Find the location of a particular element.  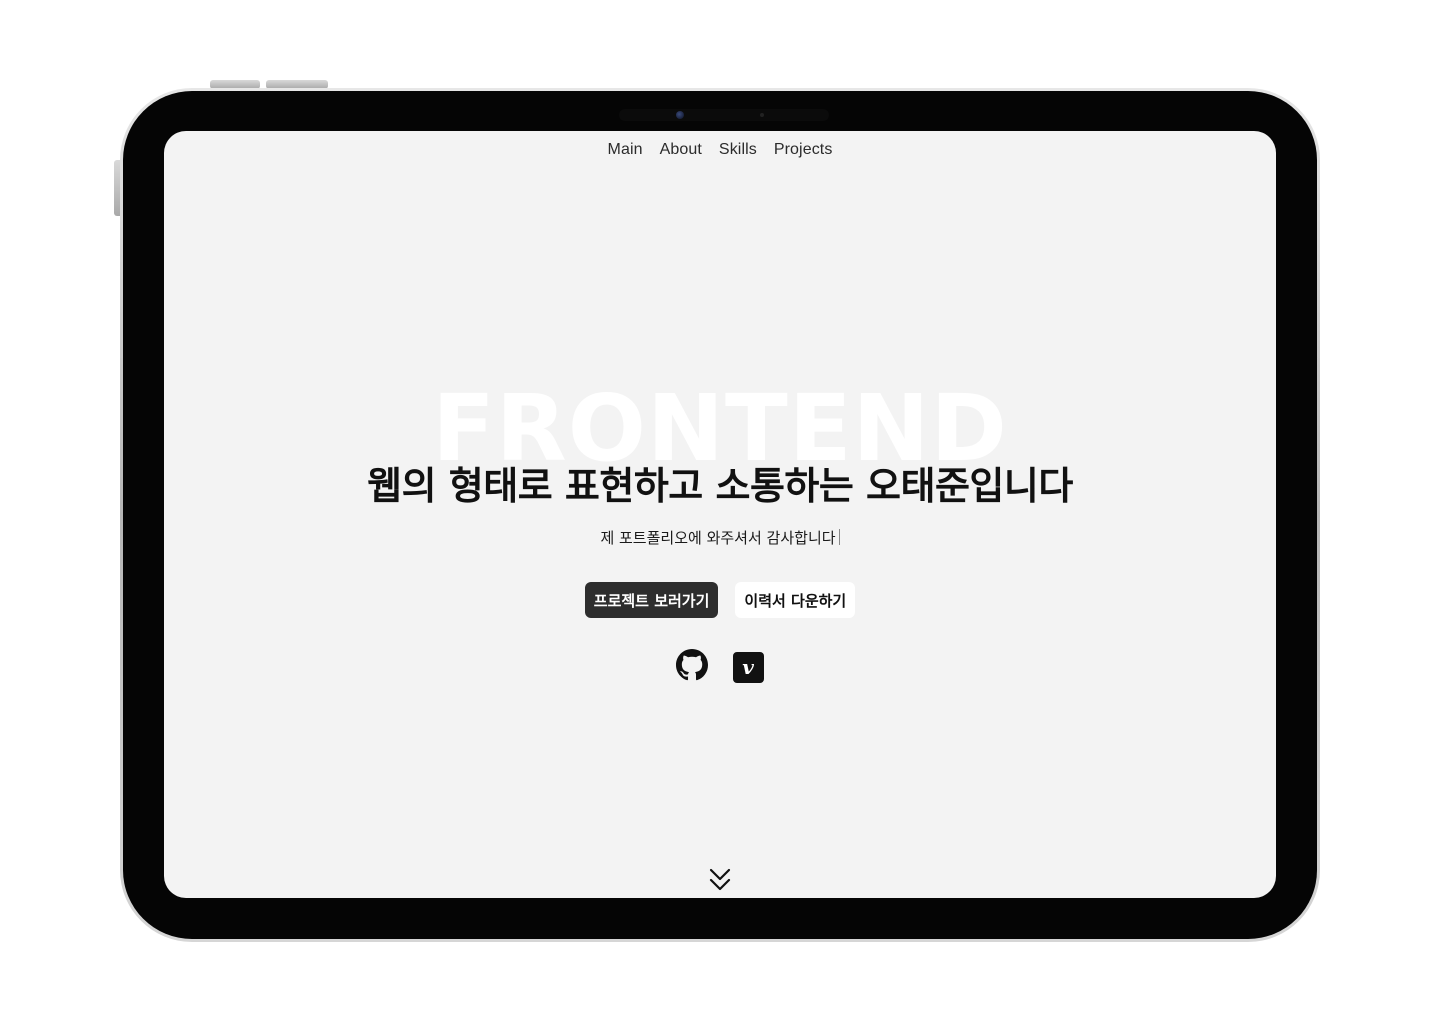

github-link is located at coordinates (692, 667).